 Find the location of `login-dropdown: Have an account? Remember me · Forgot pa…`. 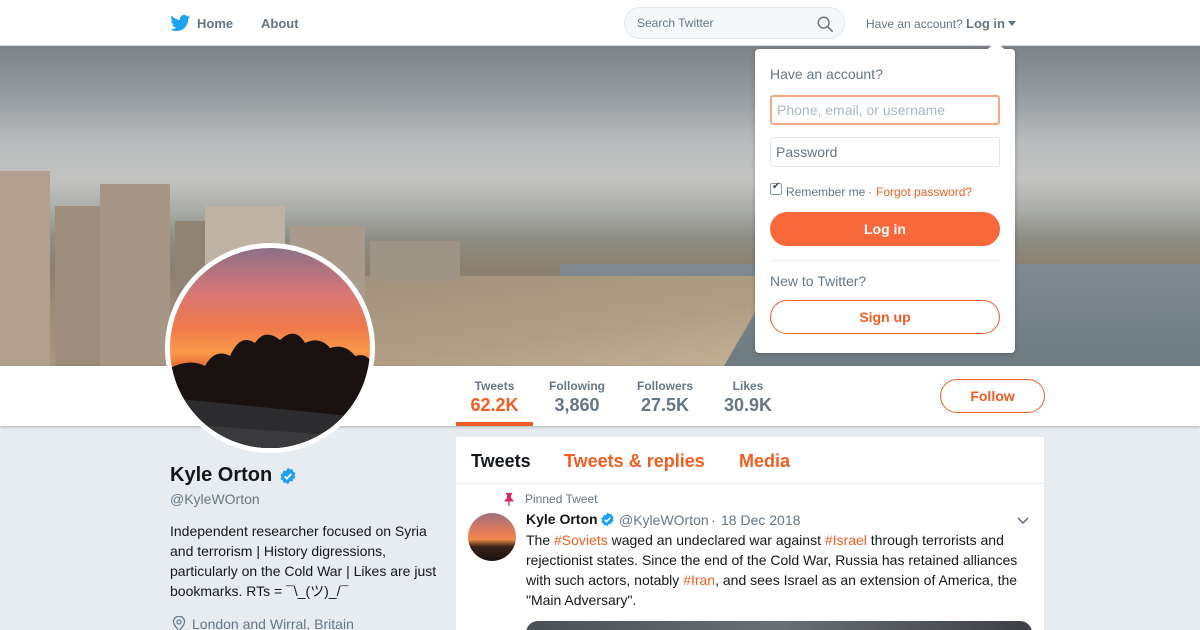

login-dropdown: Have an account? Remember me · Forgot pa… is located at coordinates (885, 197).